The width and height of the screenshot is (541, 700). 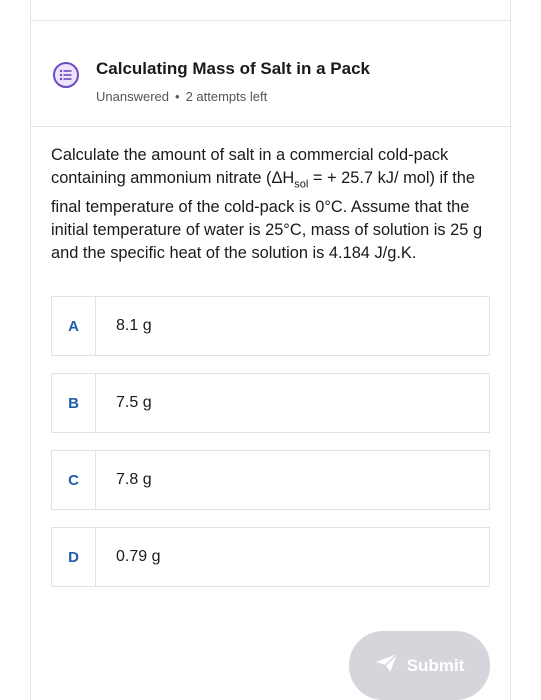 I want to click on attempts-left: 2 attempts left, so click(x=226, y=96).